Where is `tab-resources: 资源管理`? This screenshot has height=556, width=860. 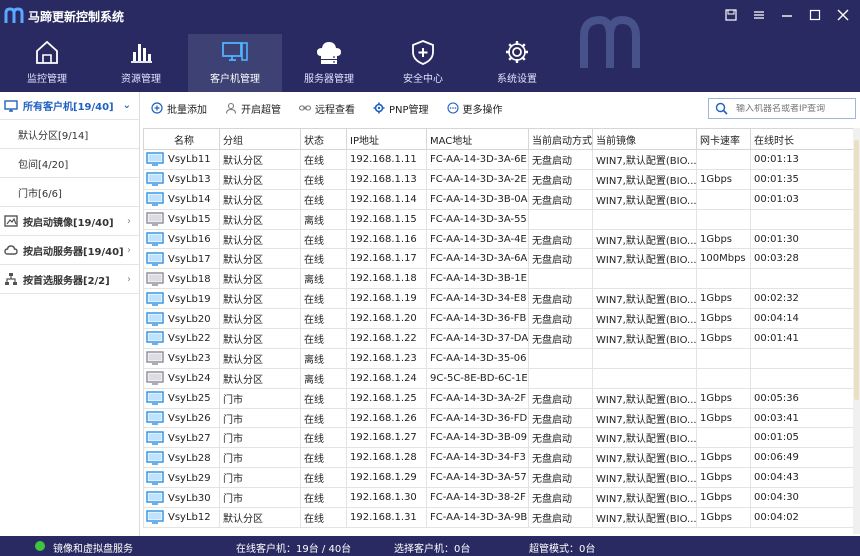
tab-resources: 资源管理 is located at coordinates (141, 63).